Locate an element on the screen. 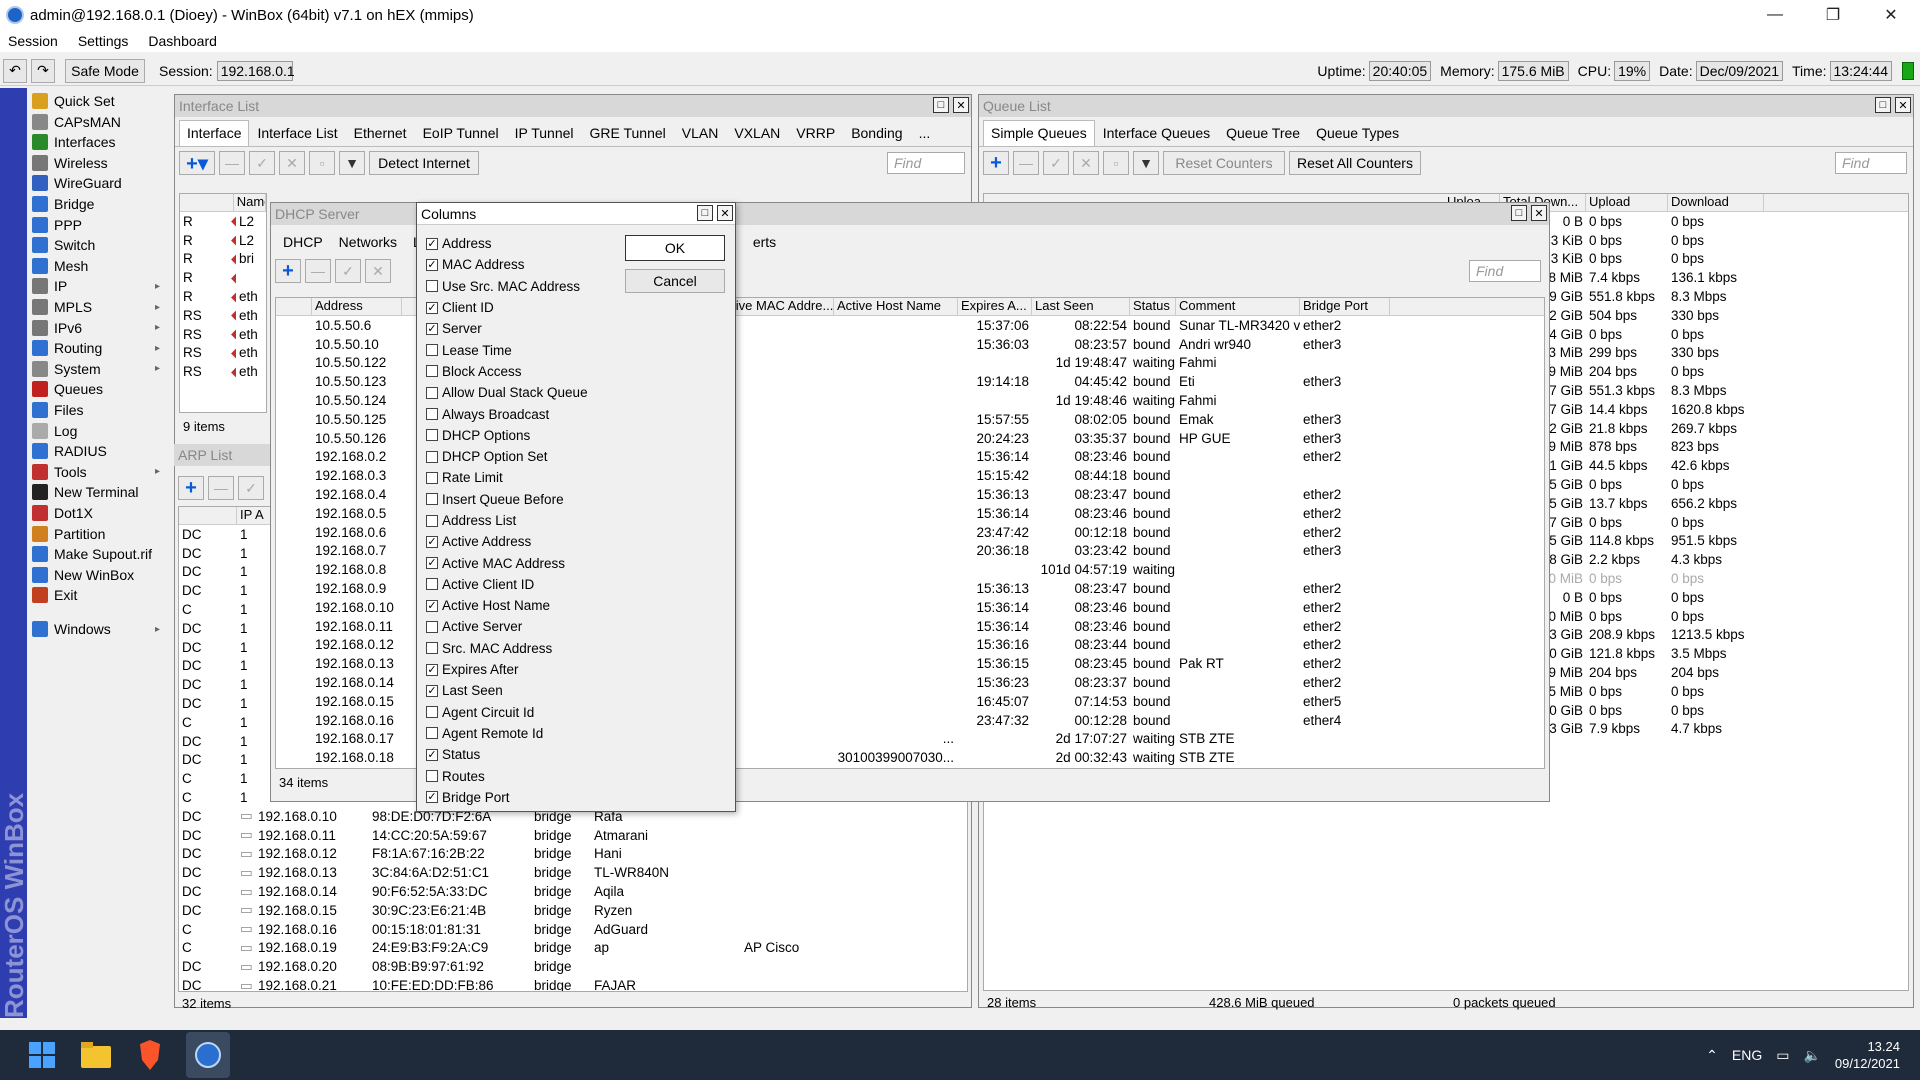 Image resolution: width=1920 pixels, height=1080 pixels. restore-button: ❐ is located at coordinates (1833, 15).